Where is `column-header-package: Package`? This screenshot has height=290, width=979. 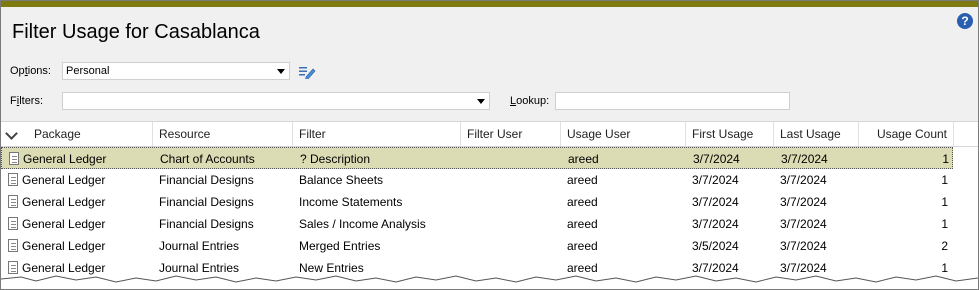
column-header-package: Package is located at coordinates (90, 134).